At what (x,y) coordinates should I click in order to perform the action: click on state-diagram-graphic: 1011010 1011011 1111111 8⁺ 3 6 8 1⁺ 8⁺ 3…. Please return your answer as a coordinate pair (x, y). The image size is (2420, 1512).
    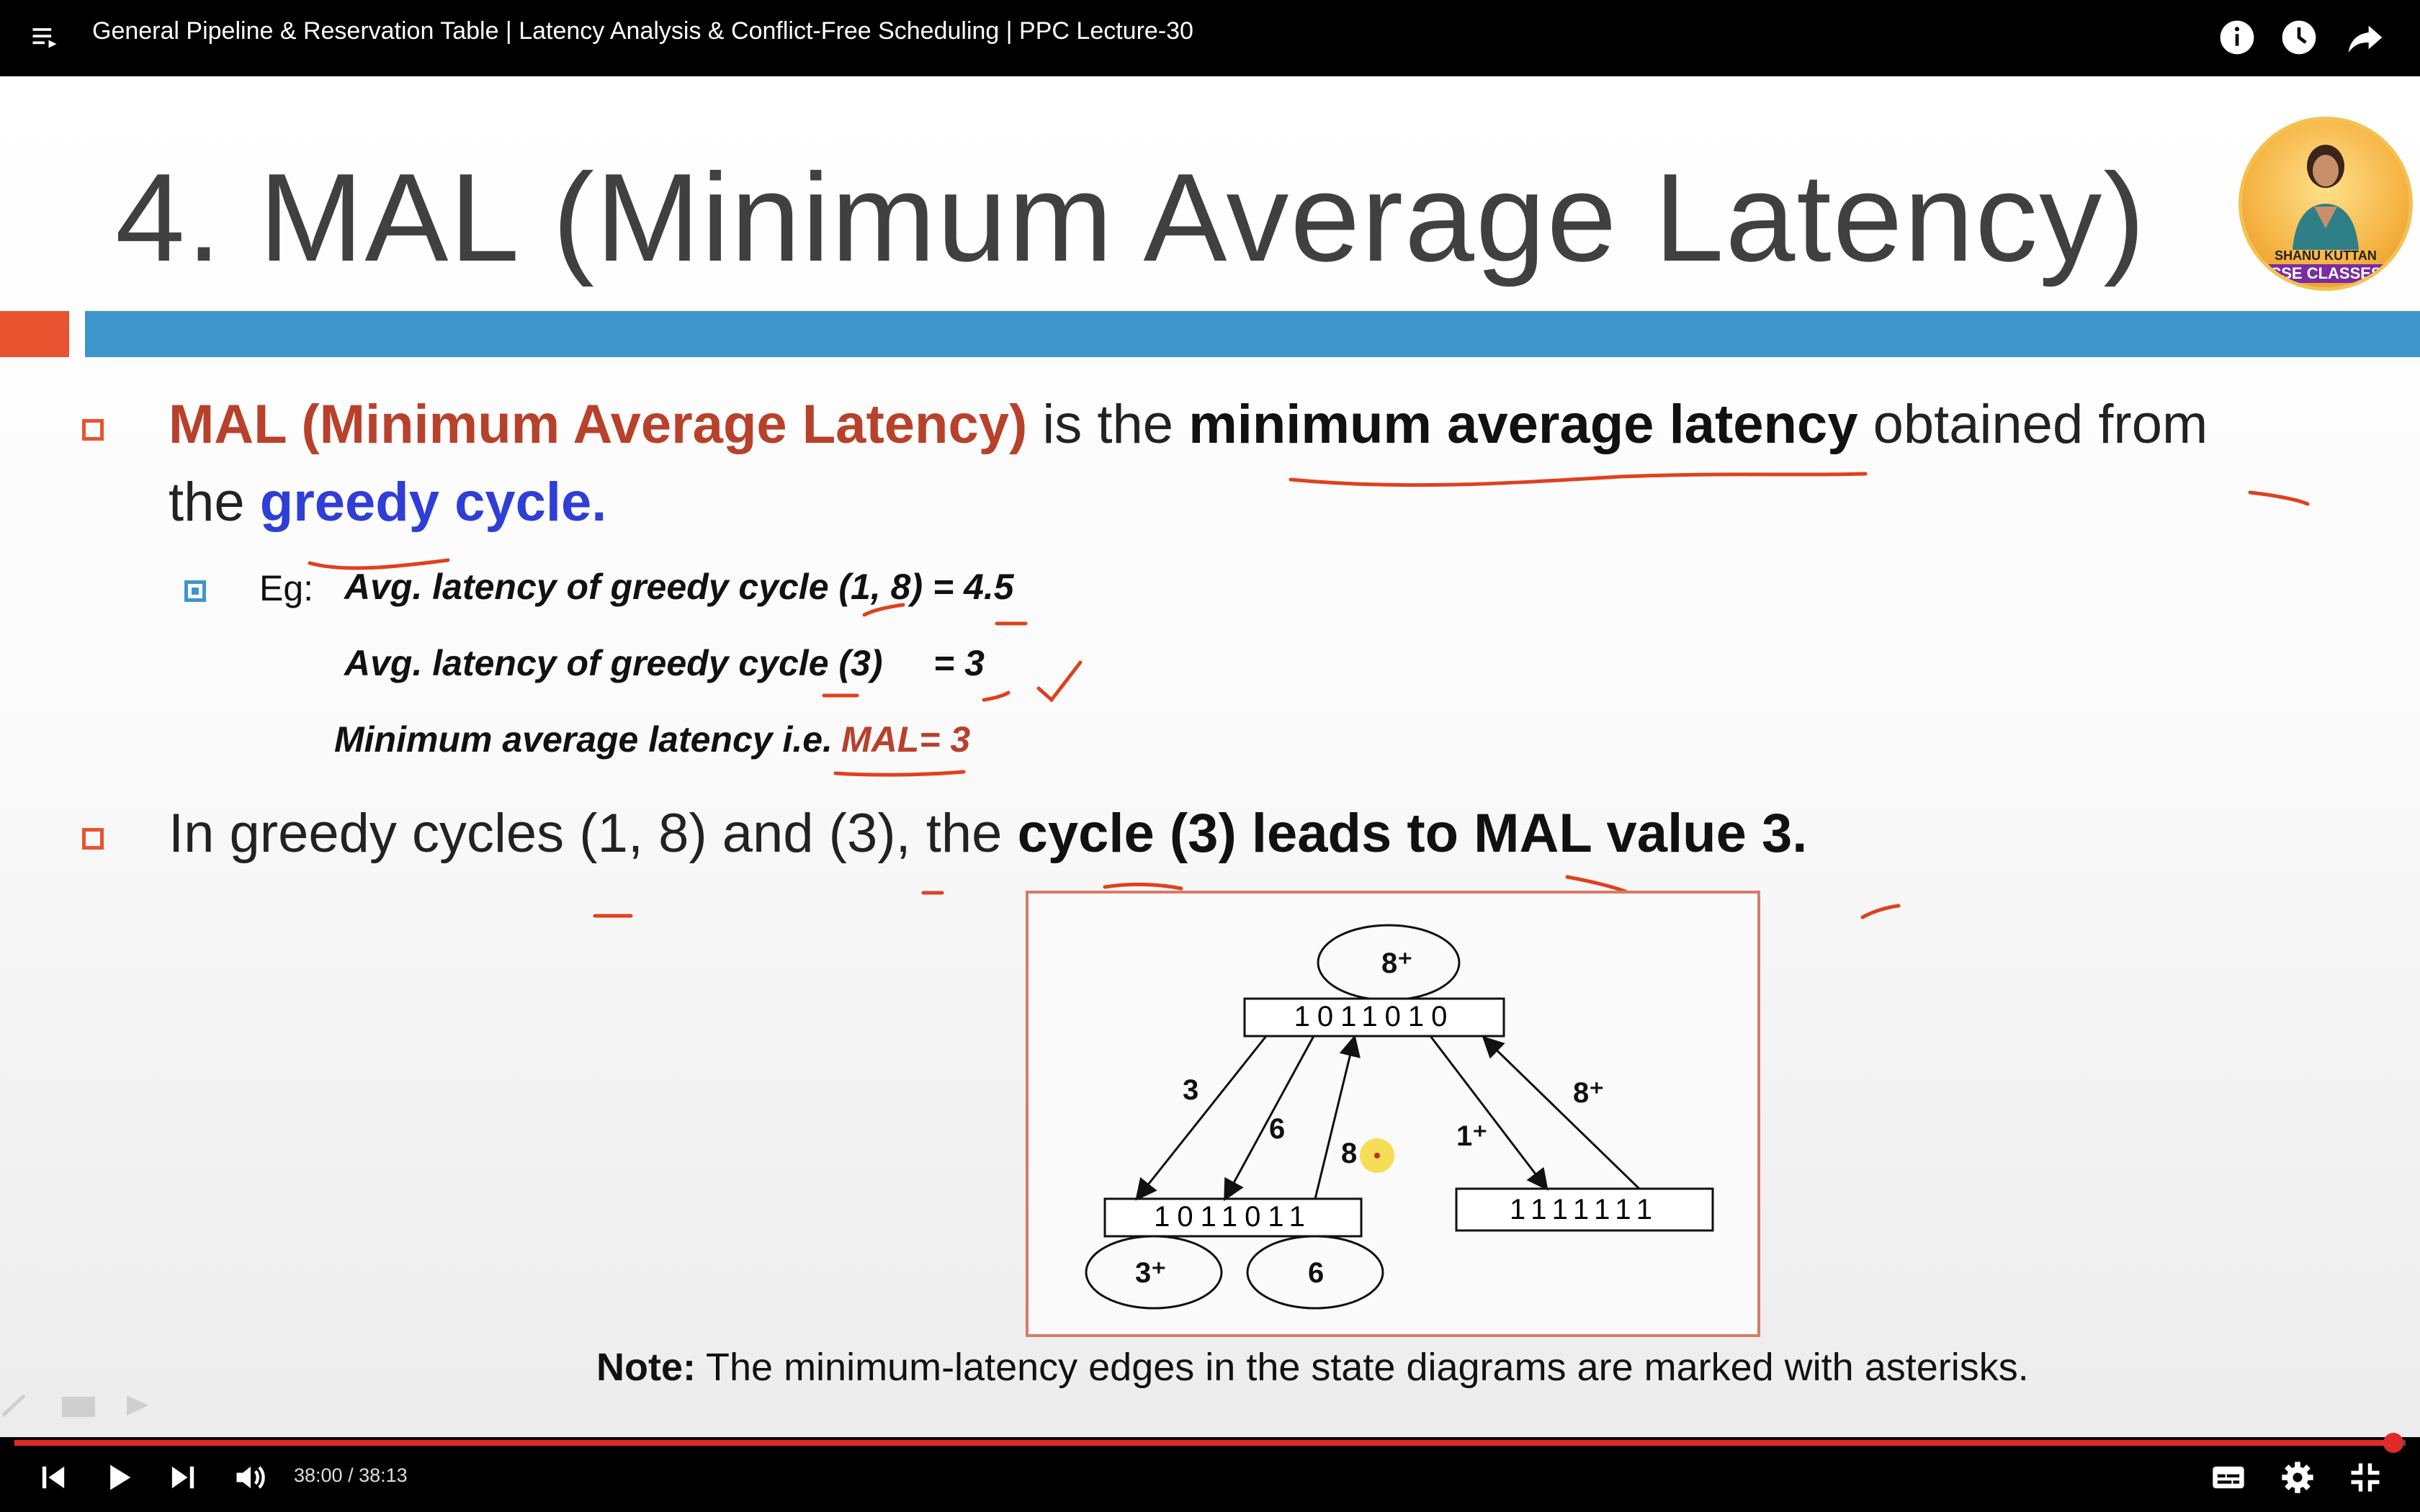
    Looking at the image, I should click on (1399, 1117).